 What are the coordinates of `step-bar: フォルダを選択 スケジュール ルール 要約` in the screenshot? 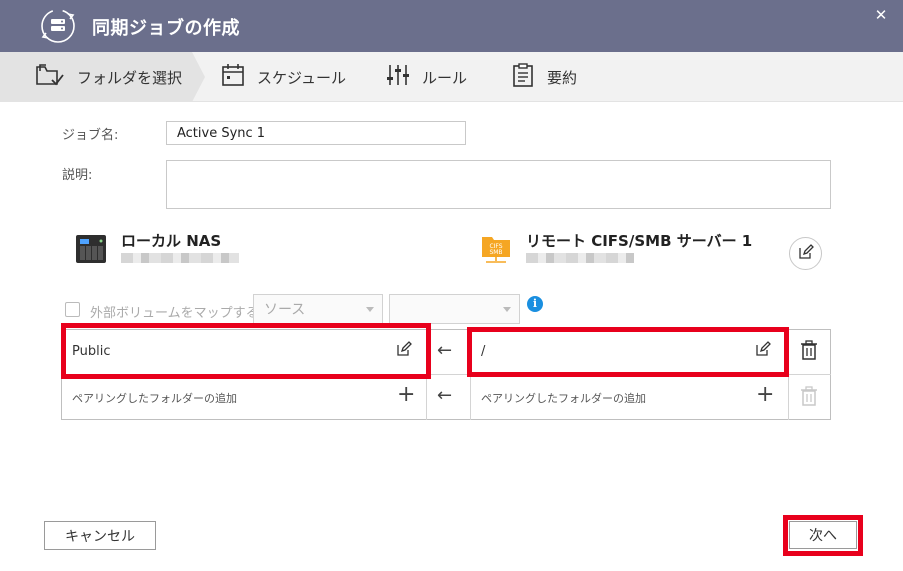 It's located at (451, 77).